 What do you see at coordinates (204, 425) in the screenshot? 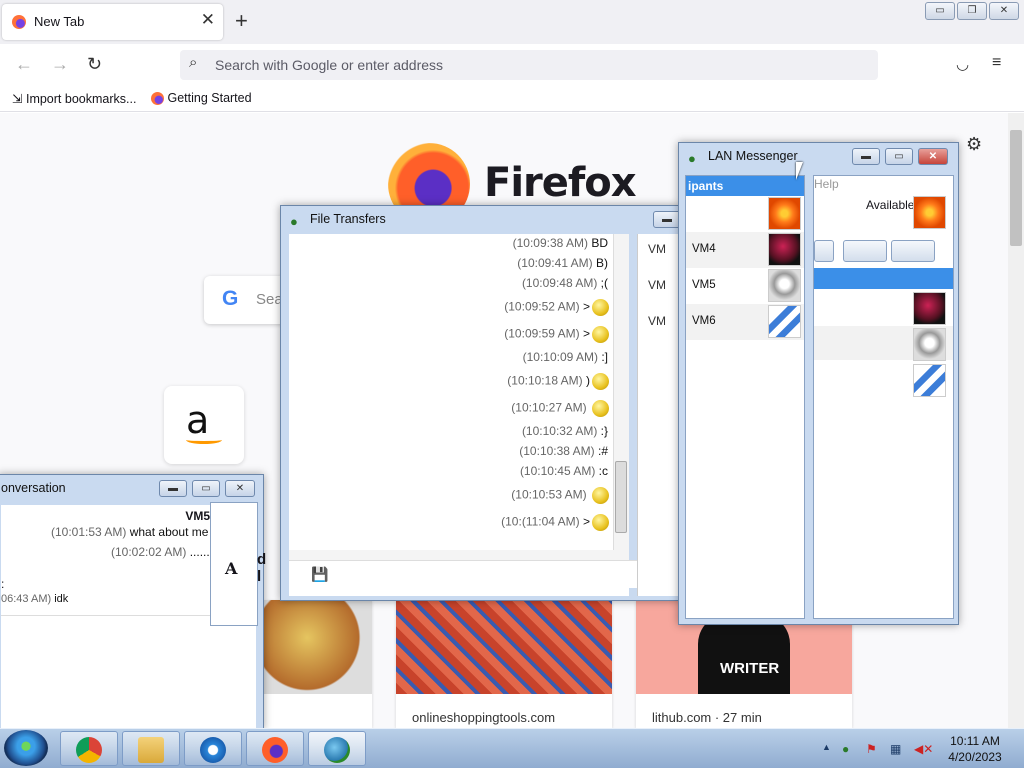
I see `amazon-shortcut: a` at bounding box center [204, 425].